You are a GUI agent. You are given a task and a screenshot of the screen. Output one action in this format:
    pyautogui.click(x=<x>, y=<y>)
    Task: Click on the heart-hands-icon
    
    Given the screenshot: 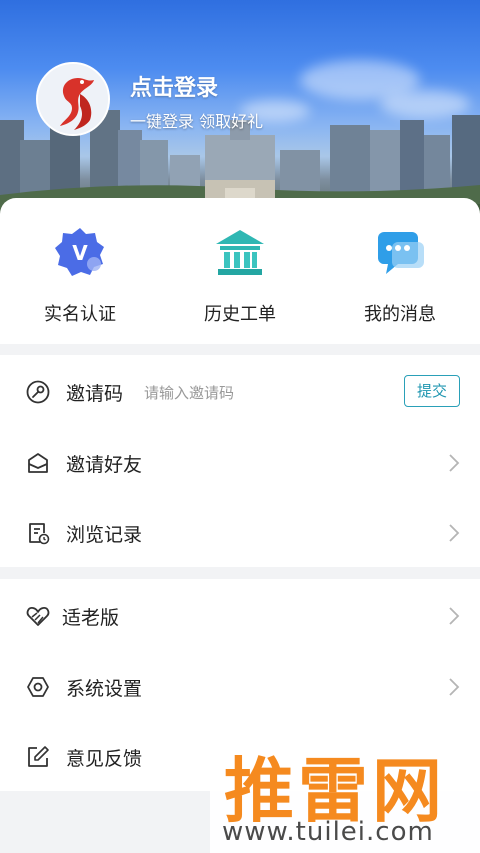 What is the action you would take?
    pyautogui.click(x=38, y=616)
    